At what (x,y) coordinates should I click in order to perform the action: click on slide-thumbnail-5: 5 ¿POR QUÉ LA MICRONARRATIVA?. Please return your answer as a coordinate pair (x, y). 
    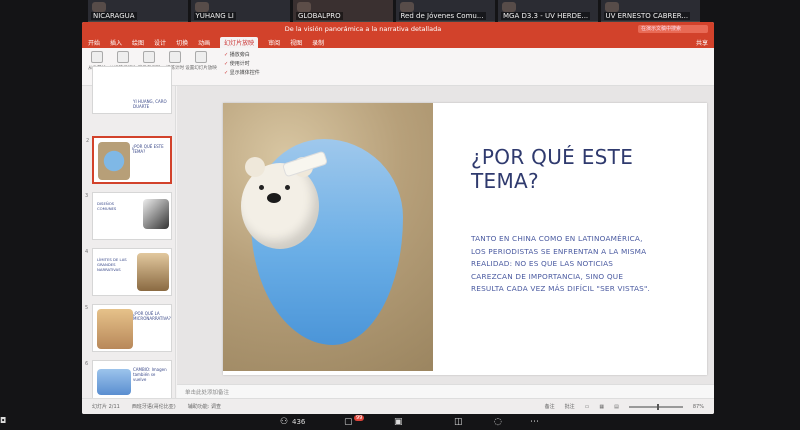
    Looking at the image, I should click on (128, 328).